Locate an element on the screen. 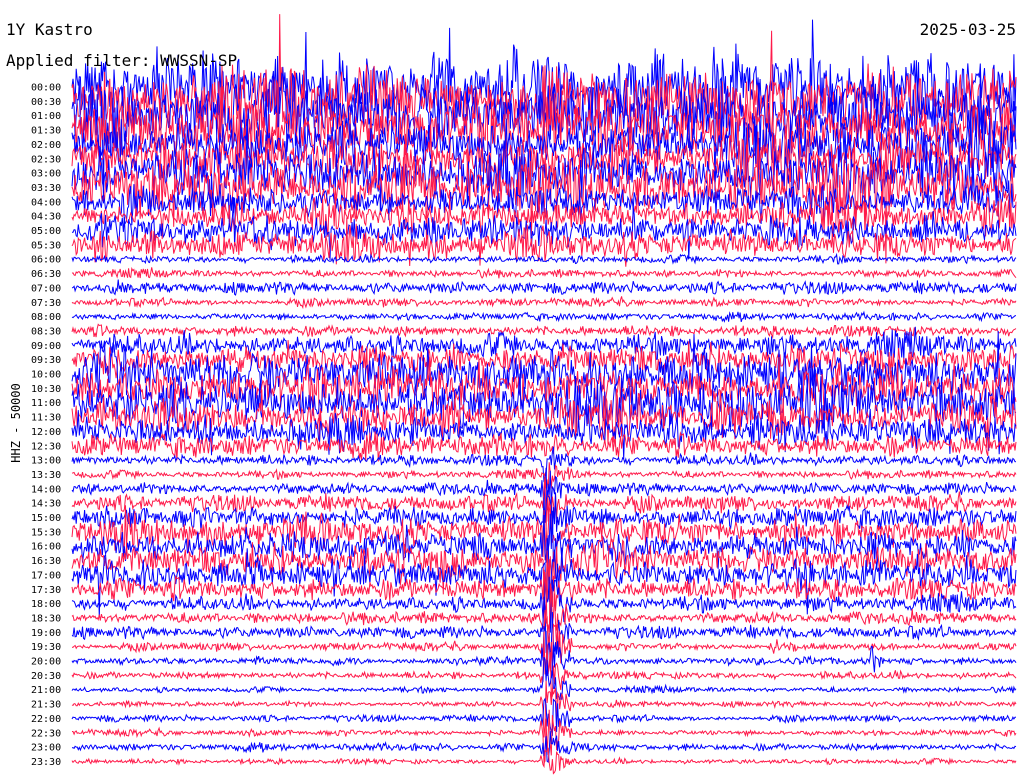 Image resolution: width=1024 pixels, height=780 pixels. time-tick-label: 15:00 is located at coordinates (46, 518).